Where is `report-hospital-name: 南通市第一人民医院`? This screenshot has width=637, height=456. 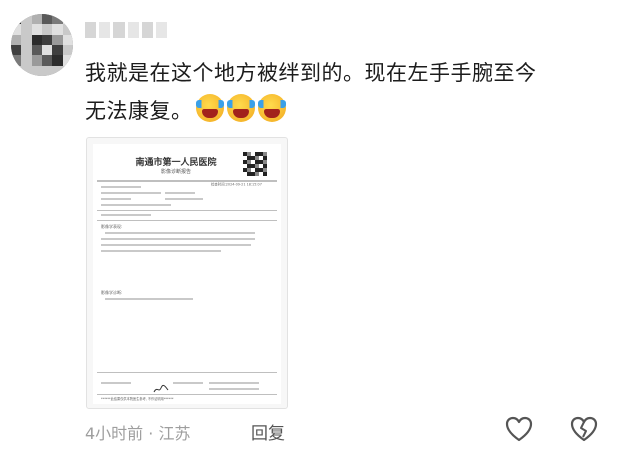
report-hospital-name: 南通市第一人民医院 is located at coordinates (176, 163).